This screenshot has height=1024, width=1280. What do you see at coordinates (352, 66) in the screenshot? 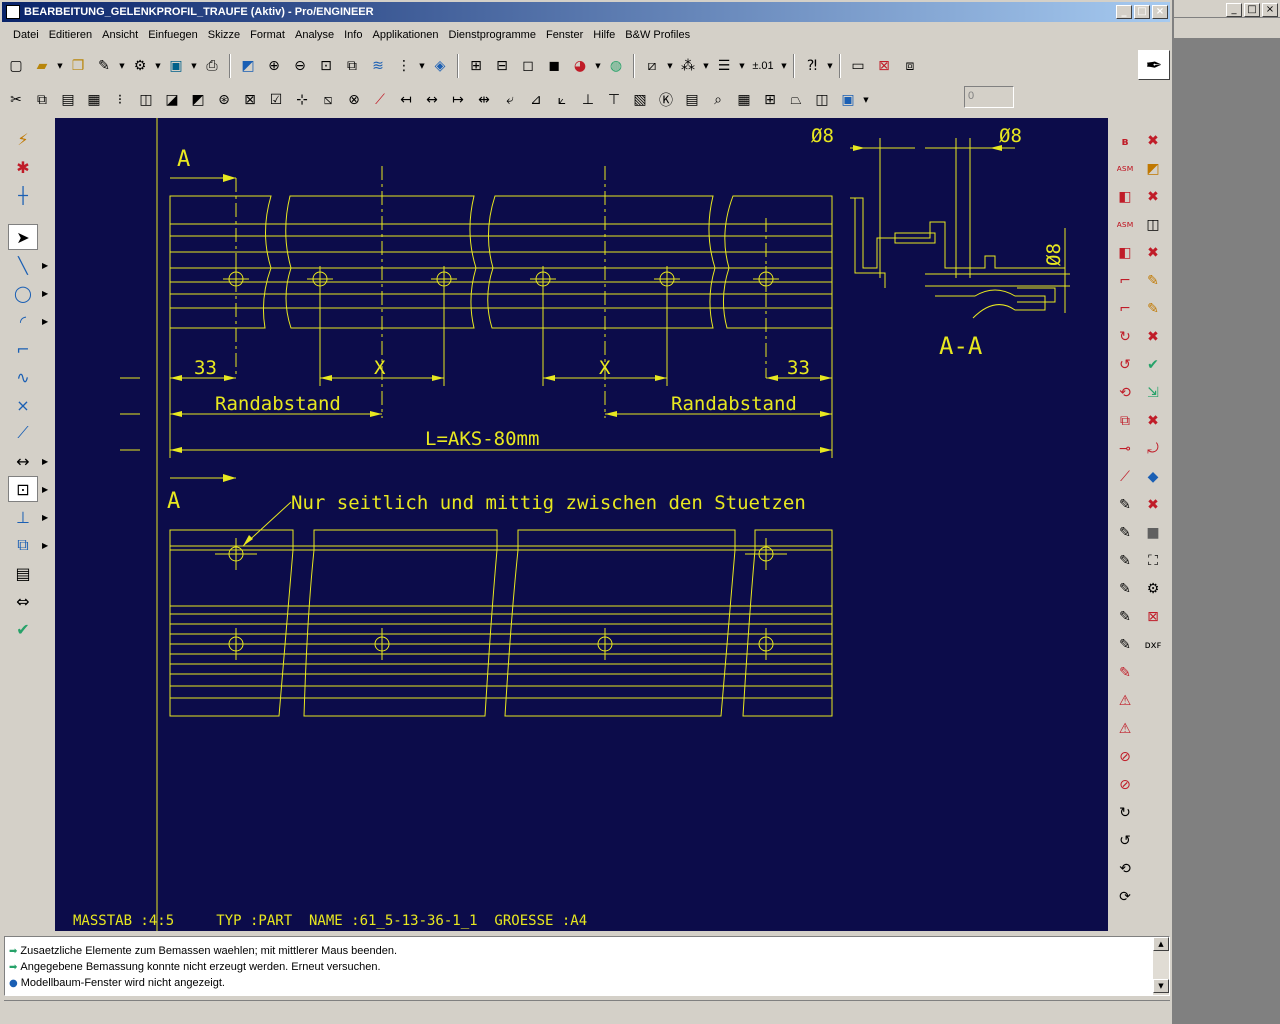
I see `orient-icon: ⧉` at bounding box center [352, 66].